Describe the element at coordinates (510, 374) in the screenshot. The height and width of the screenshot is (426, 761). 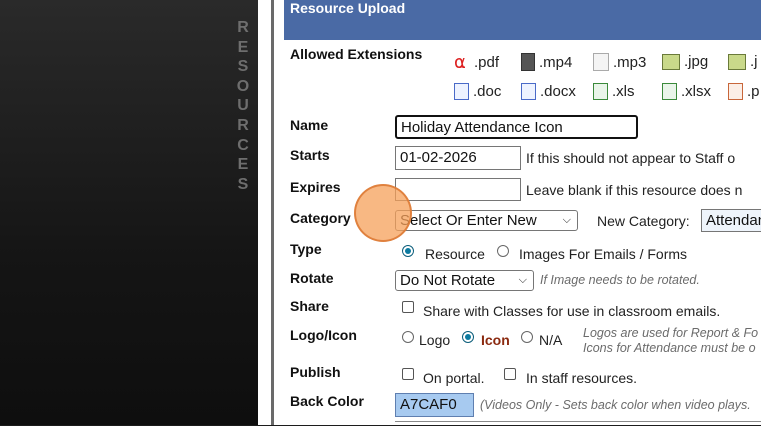
I see `publish-staff-checkbox` at that location.